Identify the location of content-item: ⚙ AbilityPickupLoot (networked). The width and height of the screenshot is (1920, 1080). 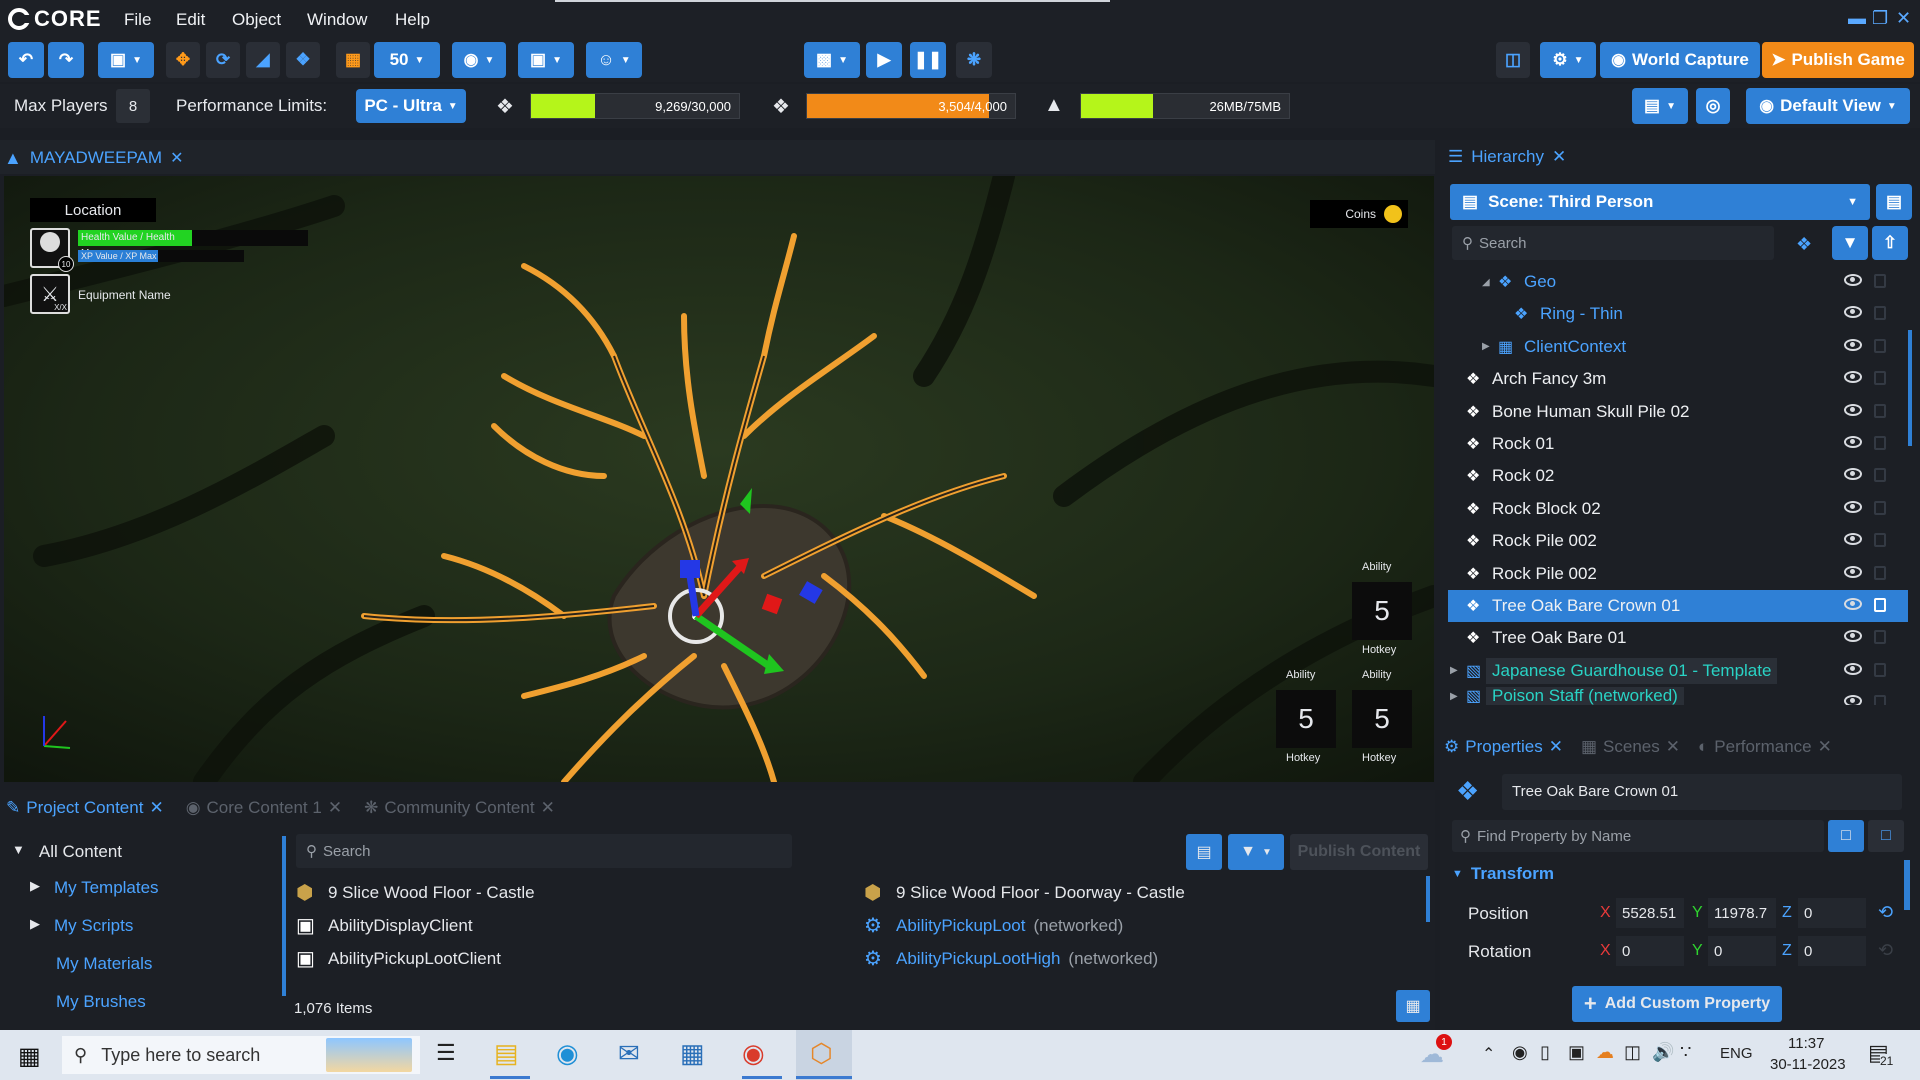
(1124, 925).